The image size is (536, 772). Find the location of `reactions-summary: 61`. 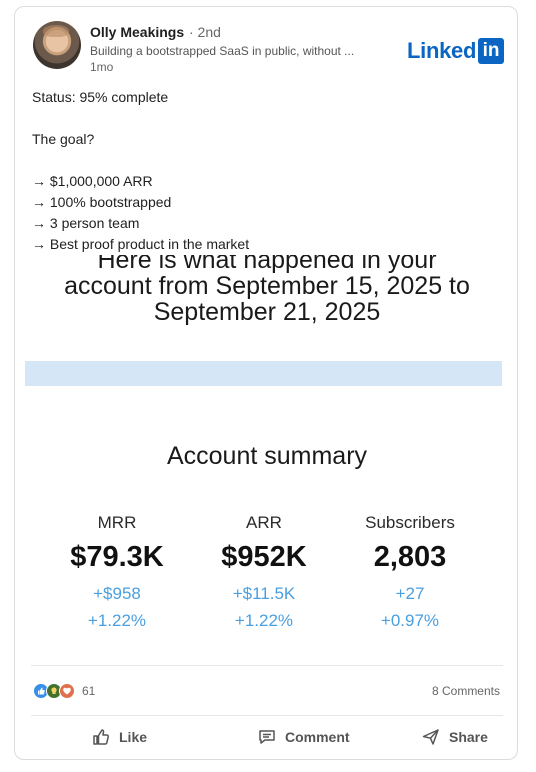

reactions-summary: 61 is located at coordinates (64, 691).